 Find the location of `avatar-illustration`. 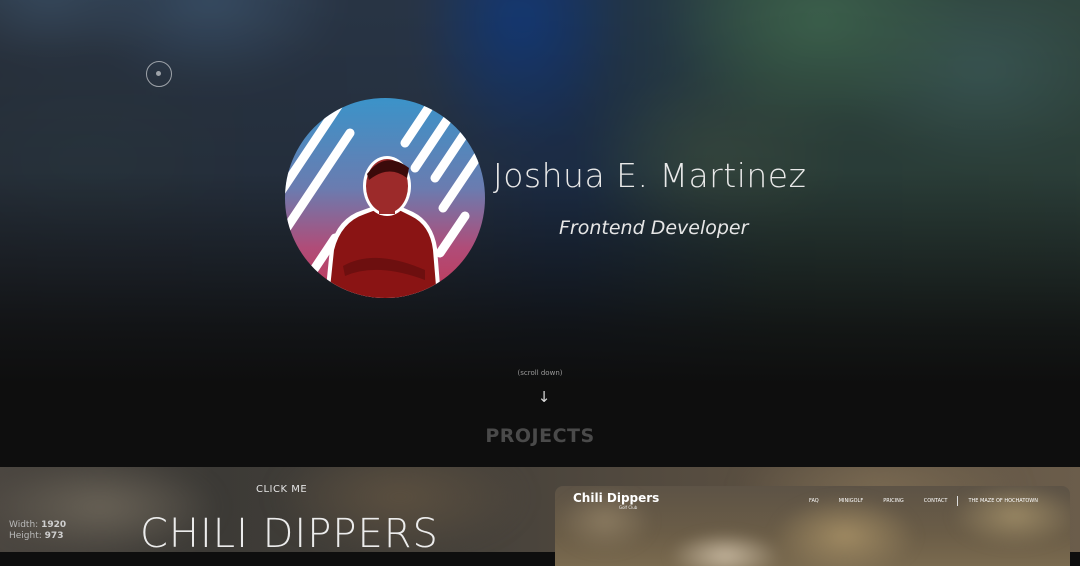

avatar-illustration is located at coordinates (385, 198).